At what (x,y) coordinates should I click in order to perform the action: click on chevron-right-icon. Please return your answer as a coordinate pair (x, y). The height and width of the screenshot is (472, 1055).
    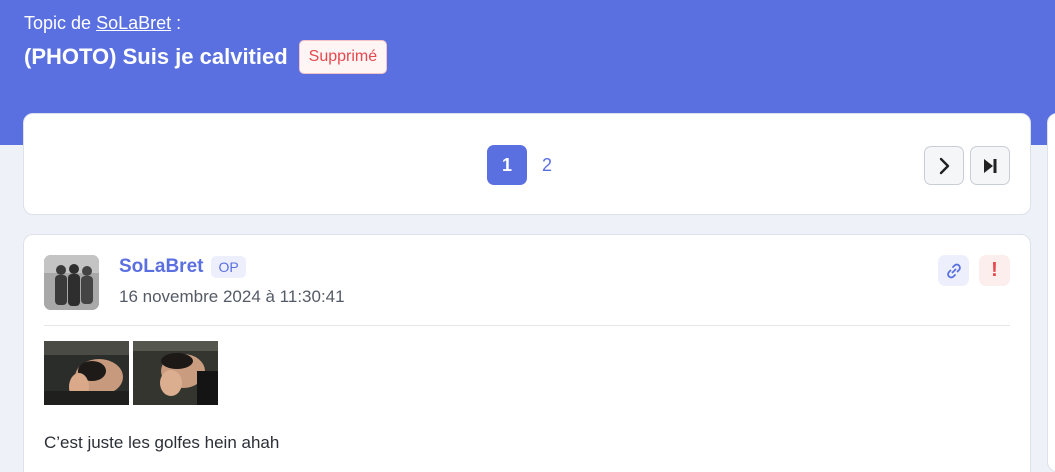
    Looking at the image, I should click on (944, 165).